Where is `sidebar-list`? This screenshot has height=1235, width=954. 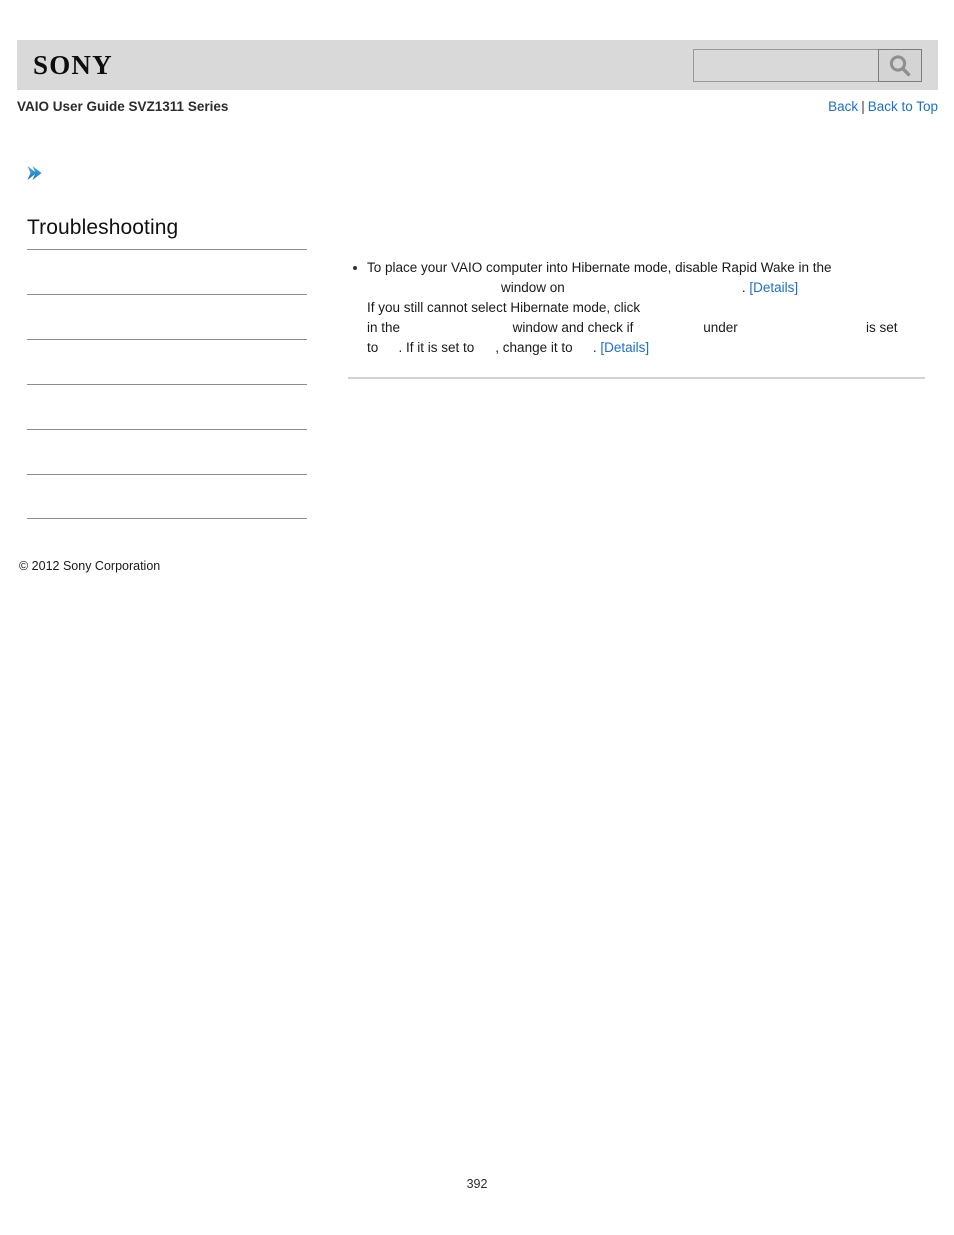 sidebar-list is located at coordinates (167, 384).